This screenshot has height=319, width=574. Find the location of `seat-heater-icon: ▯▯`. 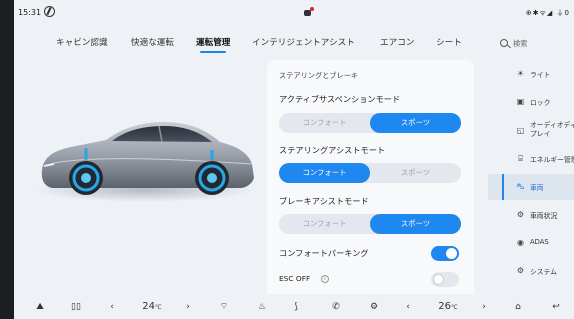

seat-heater-icon: ▯▯ is located at coordinates (76, 307).